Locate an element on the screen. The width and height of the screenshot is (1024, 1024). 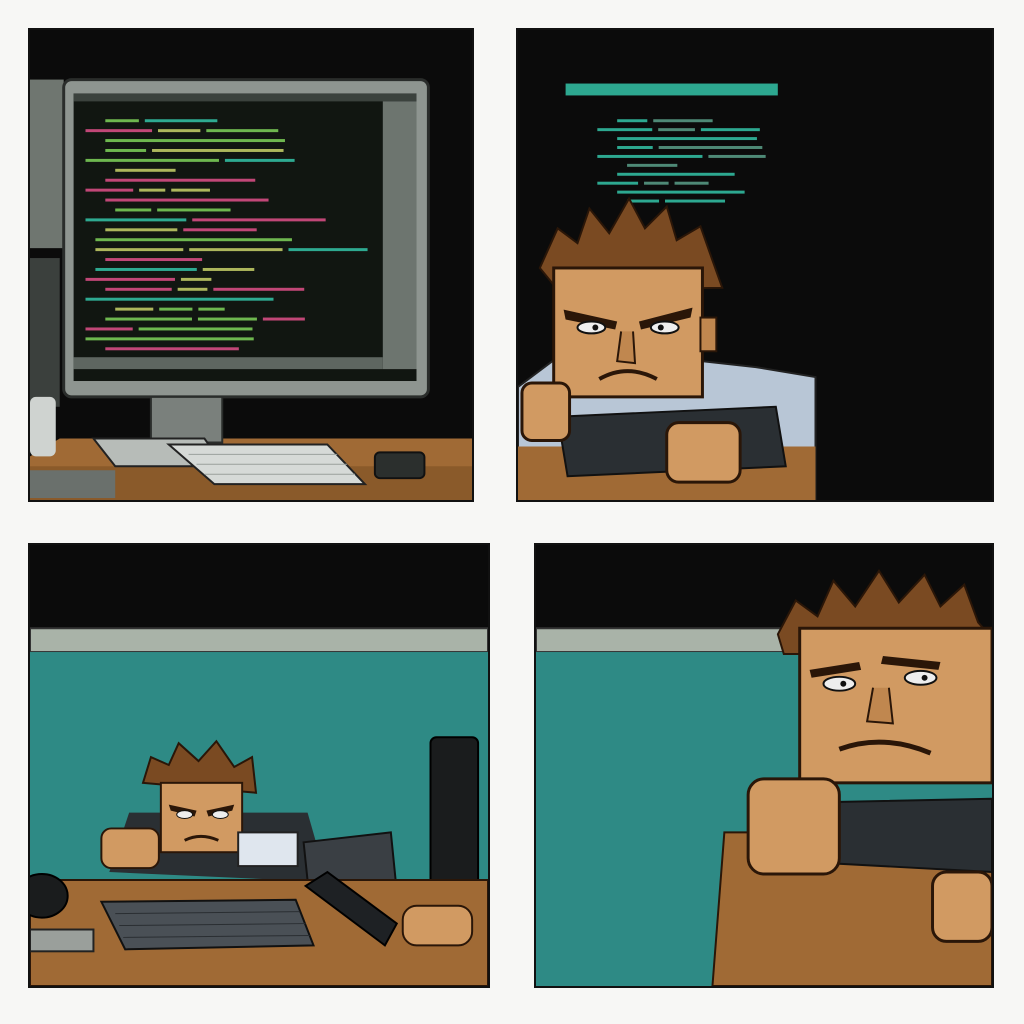
cubicle-trim is located at coordinates (259, 640).